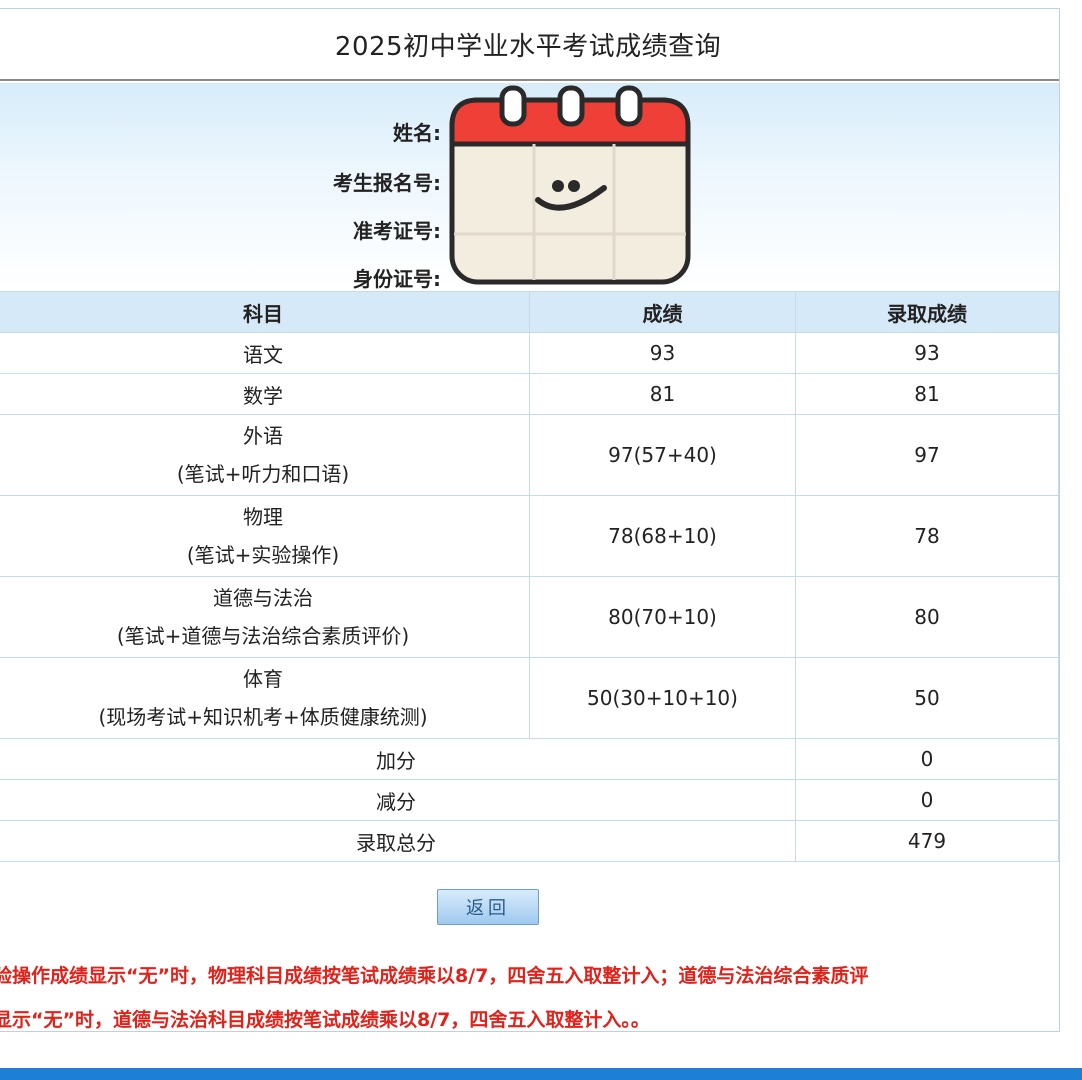  What do you see at coordinates (662, 536) in the screenshot?
I see `score-cell: 78(68+10)` at bounding box center [662, 536].